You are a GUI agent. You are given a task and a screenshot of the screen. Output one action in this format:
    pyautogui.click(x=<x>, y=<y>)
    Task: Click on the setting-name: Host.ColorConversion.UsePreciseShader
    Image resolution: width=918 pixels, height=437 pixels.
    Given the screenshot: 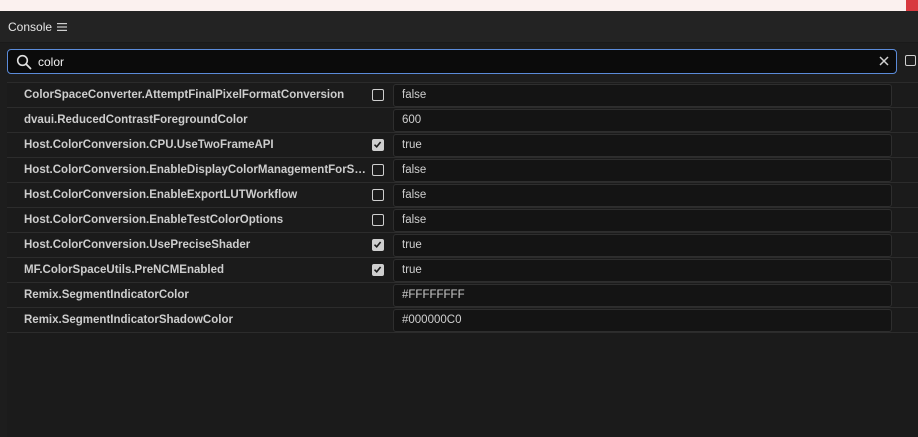 What is the action you would take?
    pyautogui.click(x=137, y=245)
    